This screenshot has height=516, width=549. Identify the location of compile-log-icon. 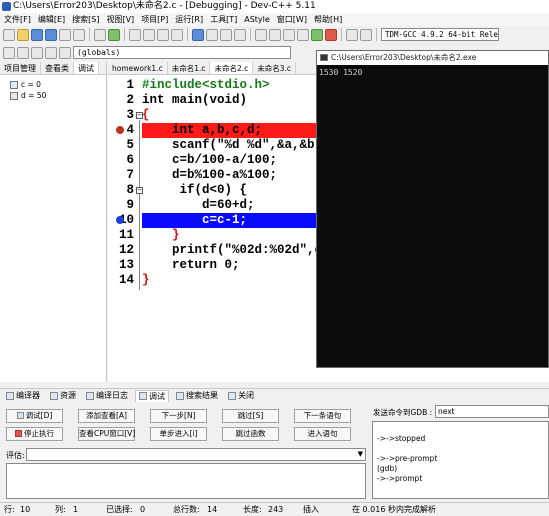
(90, 395).